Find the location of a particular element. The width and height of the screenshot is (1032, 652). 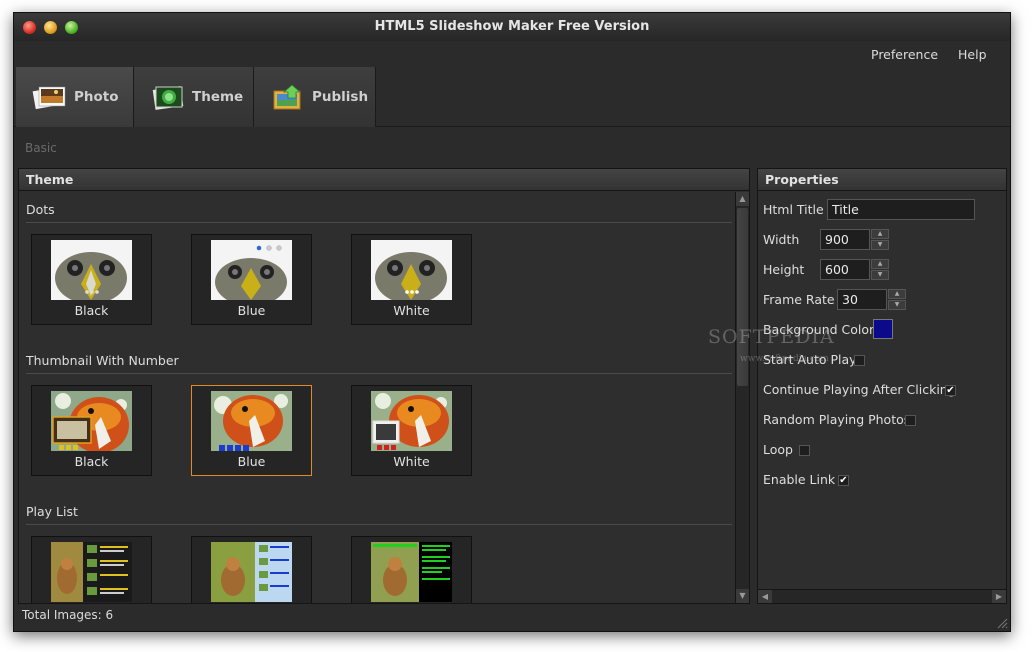

resize-grip-icon is located at coordinates (1002, 623).